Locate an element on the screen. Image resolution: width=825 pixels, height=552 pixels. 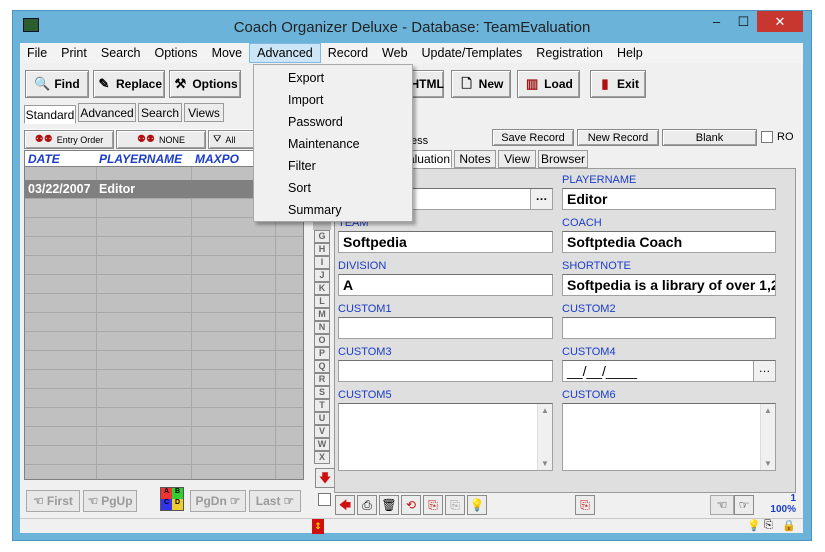
column-date: DATE is located at coordinates (44, 159).